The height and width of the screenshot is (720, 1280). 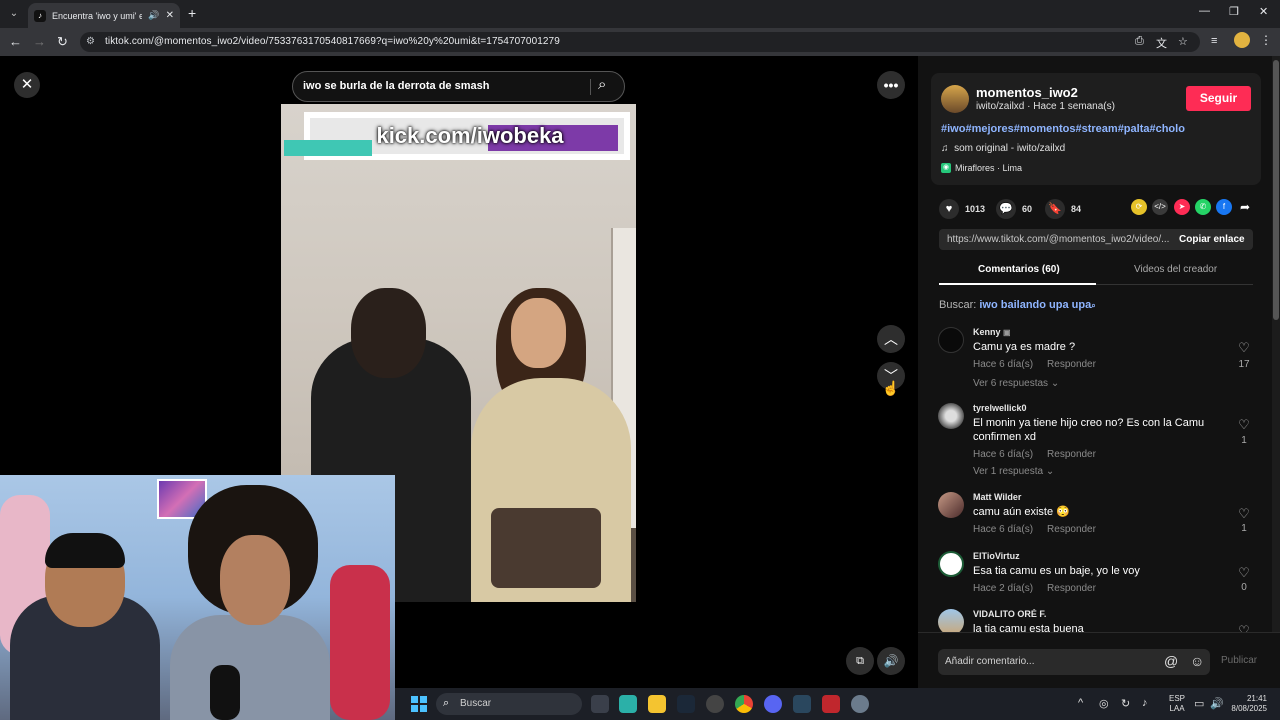 What do you see at coordinates (891, 339) in the screenshot?
I see `previous-video-button: ︿` at bounding box center [891, 339].